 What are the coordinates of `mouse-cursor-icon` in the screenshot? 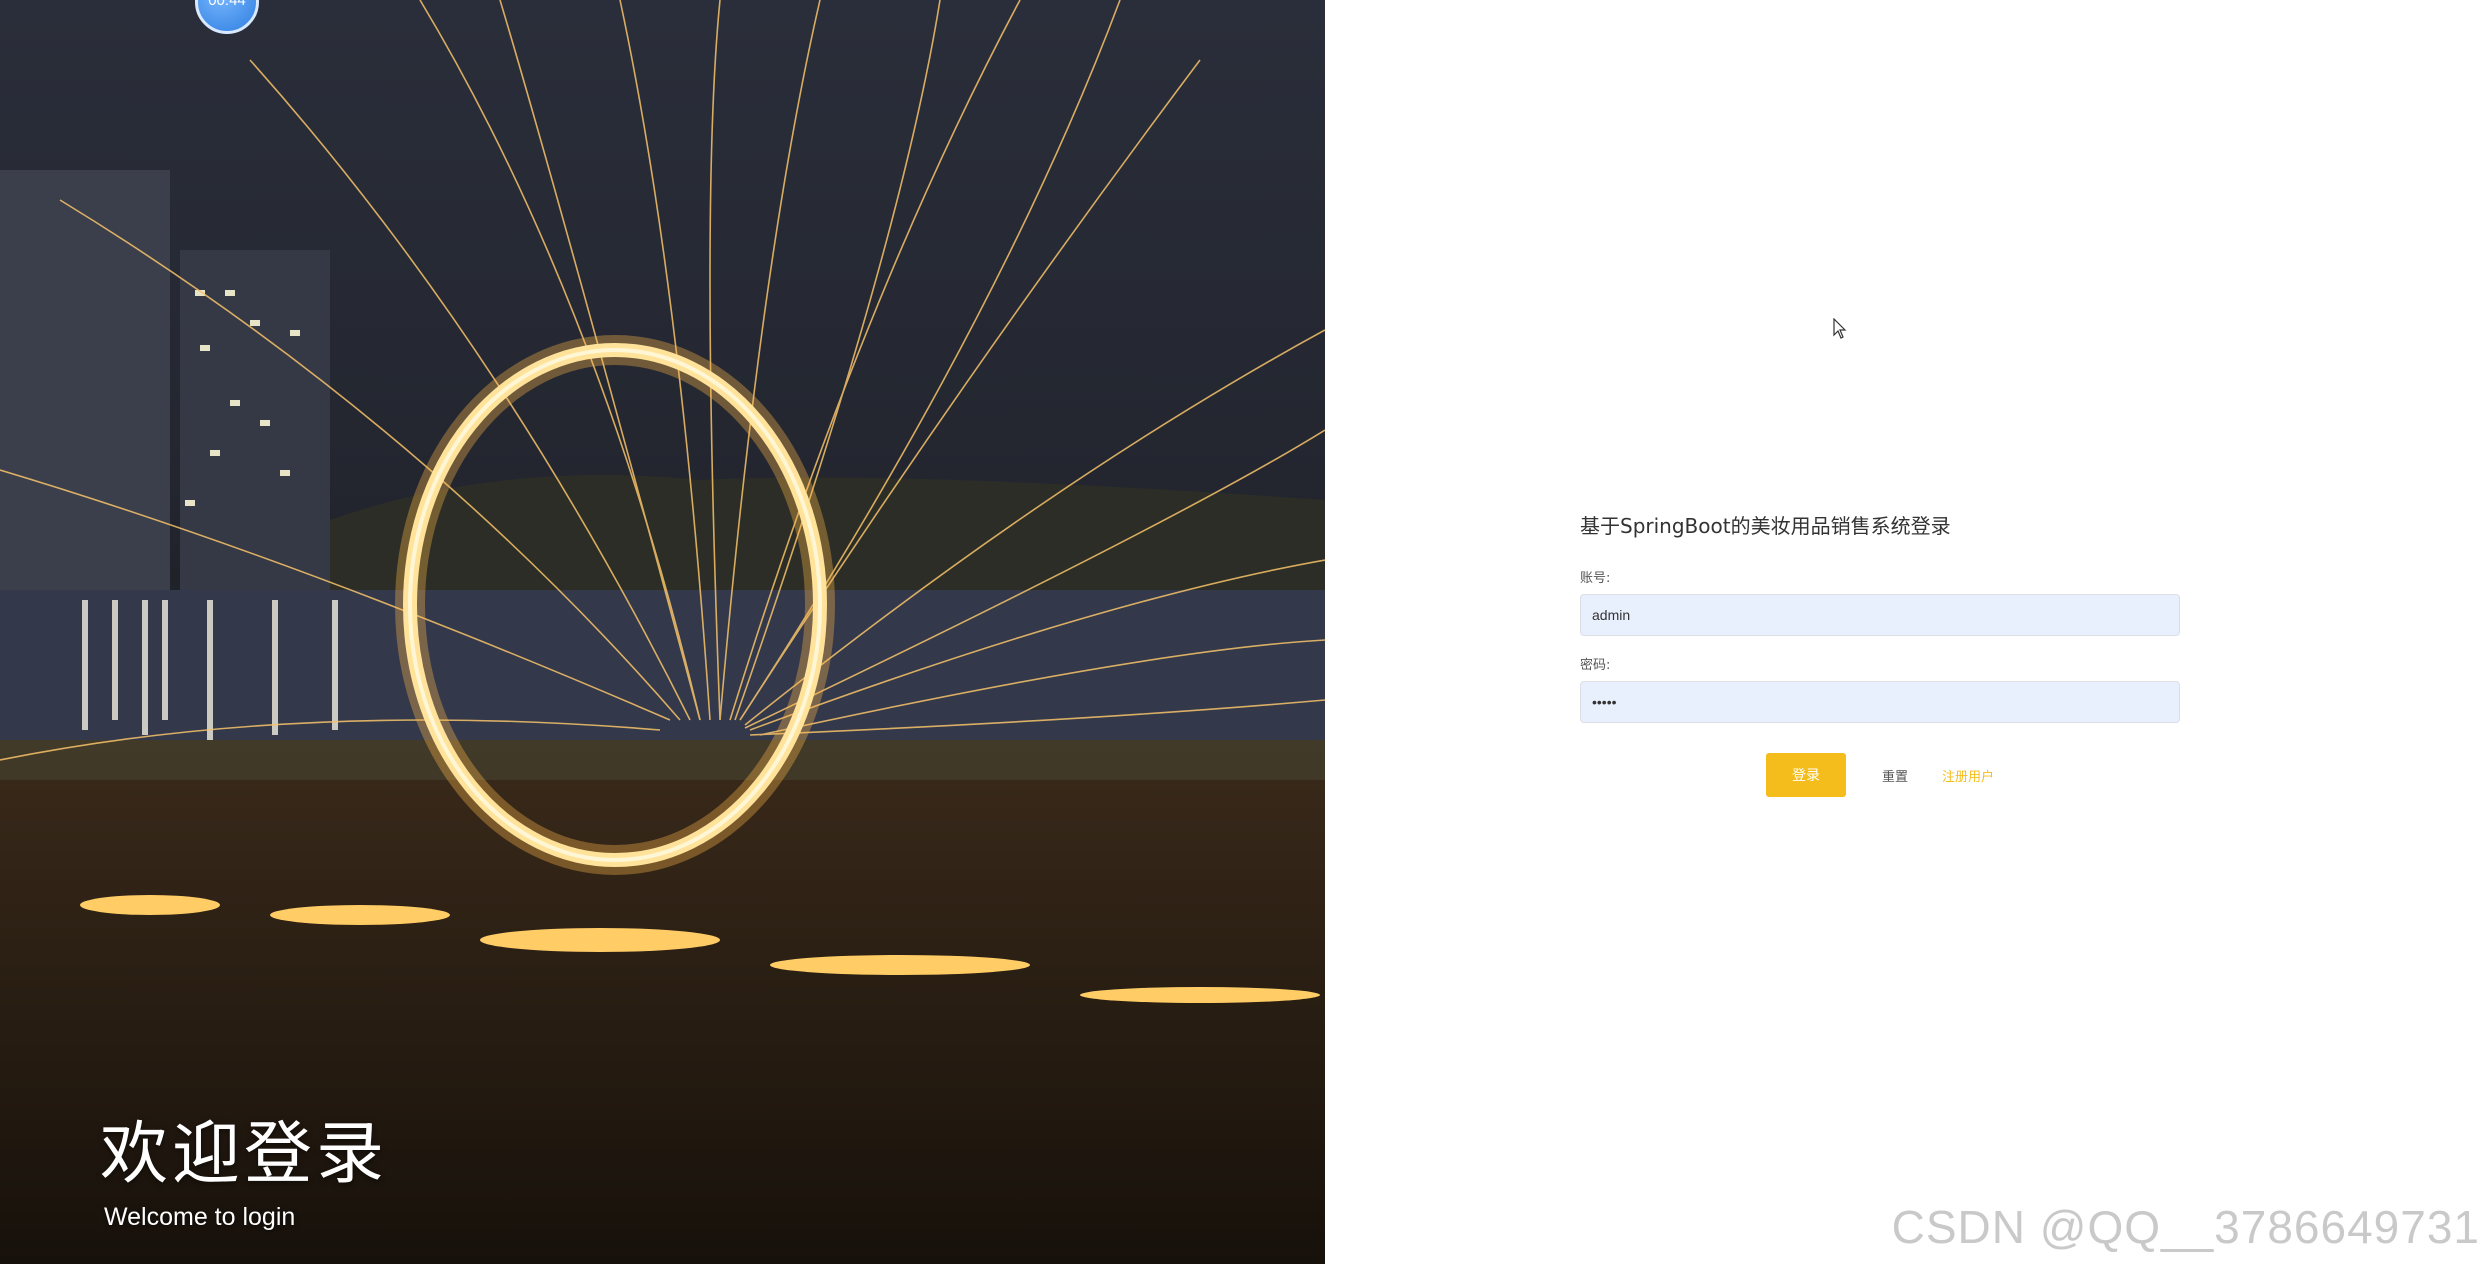 It's located at (1840, 328).